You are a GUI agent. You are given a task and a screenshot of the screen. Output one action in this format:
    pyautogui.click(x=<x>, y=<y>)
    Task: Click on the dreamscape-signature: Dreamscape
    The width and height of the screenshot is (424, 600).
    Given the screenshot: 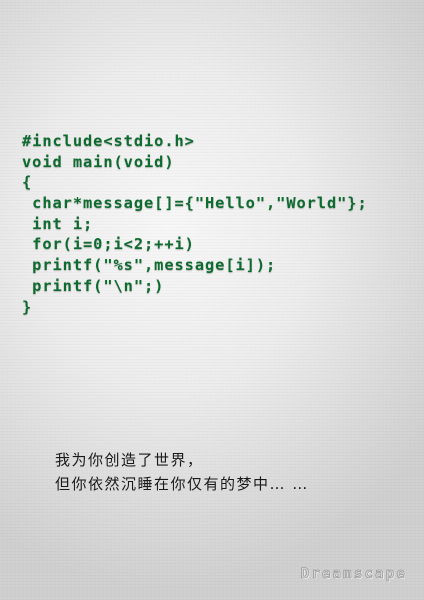 What is the action you would take?
    pyautogui.click(x=353, y=574)
    